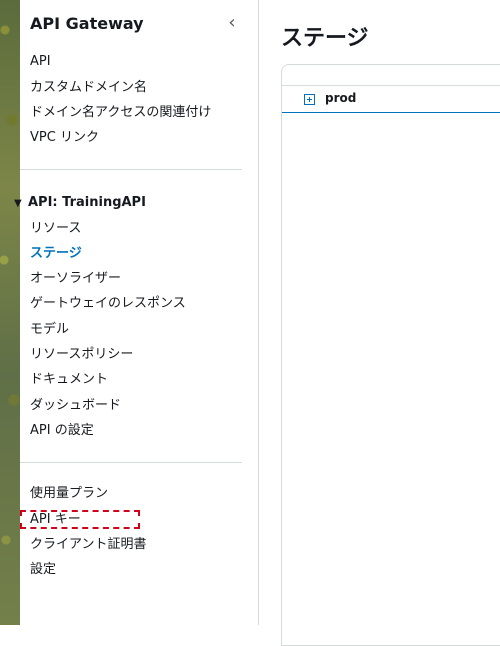  What do you see at coordinates (87, 23) in the screenshot?
I see `sidebar-title: API Gateway` at bounding box center [87, 23].